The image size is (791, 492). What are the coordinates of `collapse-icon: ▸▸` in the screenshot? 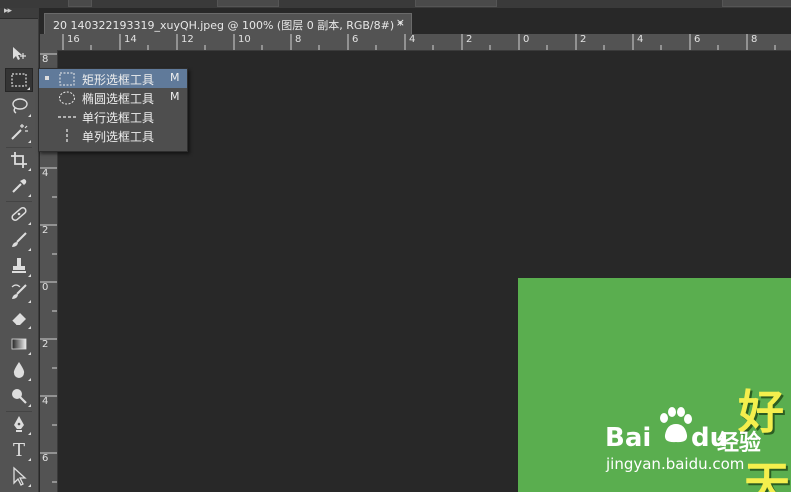 It's located at (8, 11).